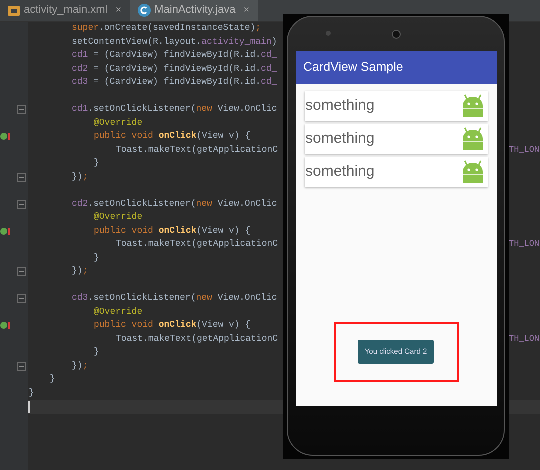  Describe the element at coordinates (175, 203) in the screenshot. I see `code-line: cd2.setOnClickListener(new View.OnClic` at that location.